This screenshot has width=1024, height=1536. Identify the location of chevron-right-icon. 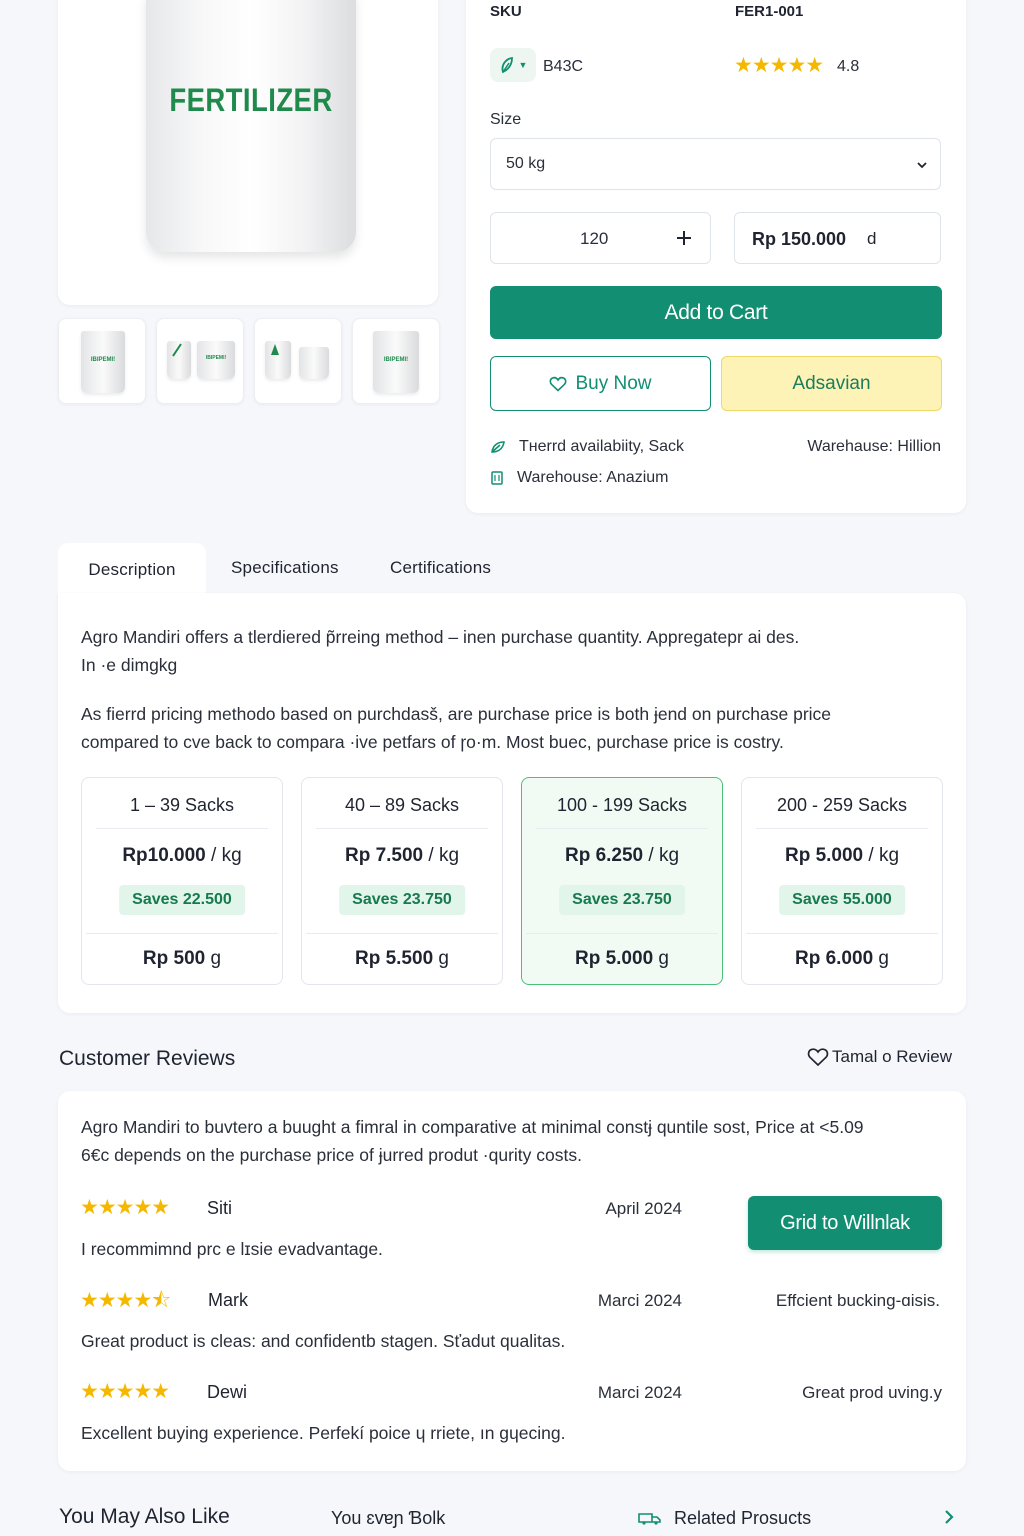
(949, 1517).